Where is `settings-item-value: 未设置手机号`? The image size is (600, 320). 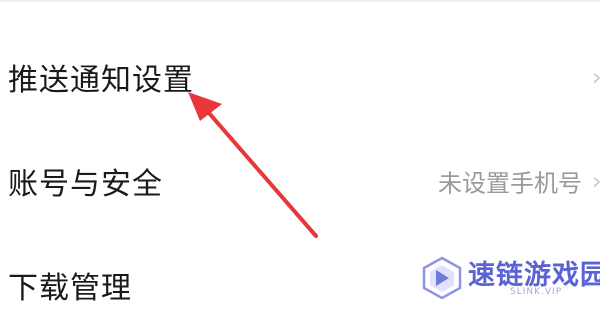 settings-item-value: 未设置手机号 is located at coordinates (510, 183).